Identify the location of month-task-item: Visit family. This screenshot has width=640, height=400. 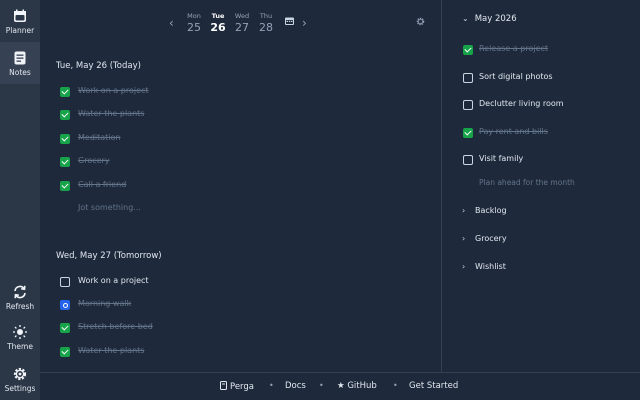
(548, 161).